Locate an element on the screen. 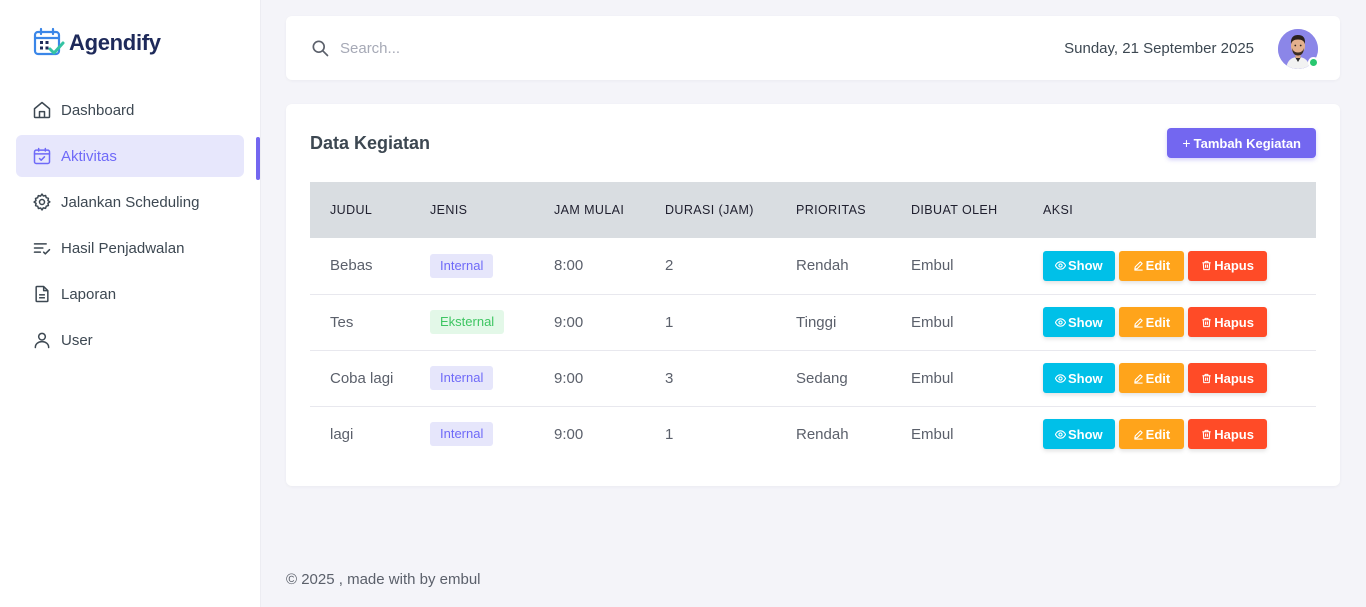 This screenshot has height=607, width=1366. cell-judul: Tes is located at coordinates (342, 322).